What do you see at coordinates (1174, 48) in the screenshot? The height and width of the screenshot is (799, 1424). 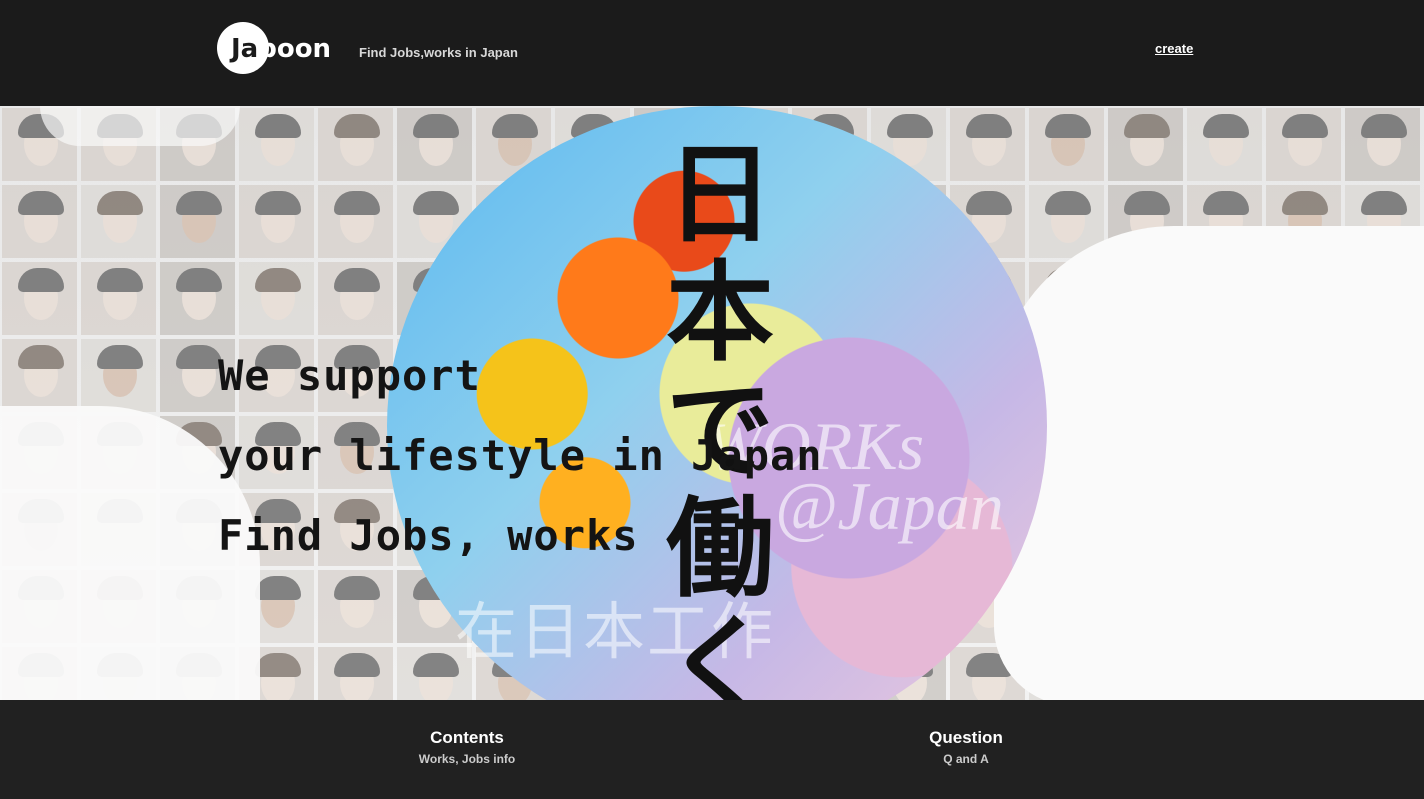 I see `create-link: create` at bounding box center [1174, 48].